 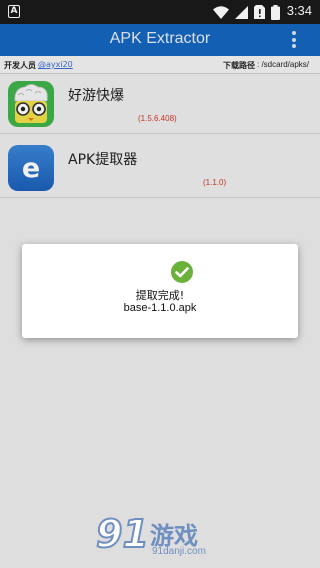 What do you see at coordinates (182, 272) in the screenshot?
I see `check-circle-icon` at bounding box center [182, 272].